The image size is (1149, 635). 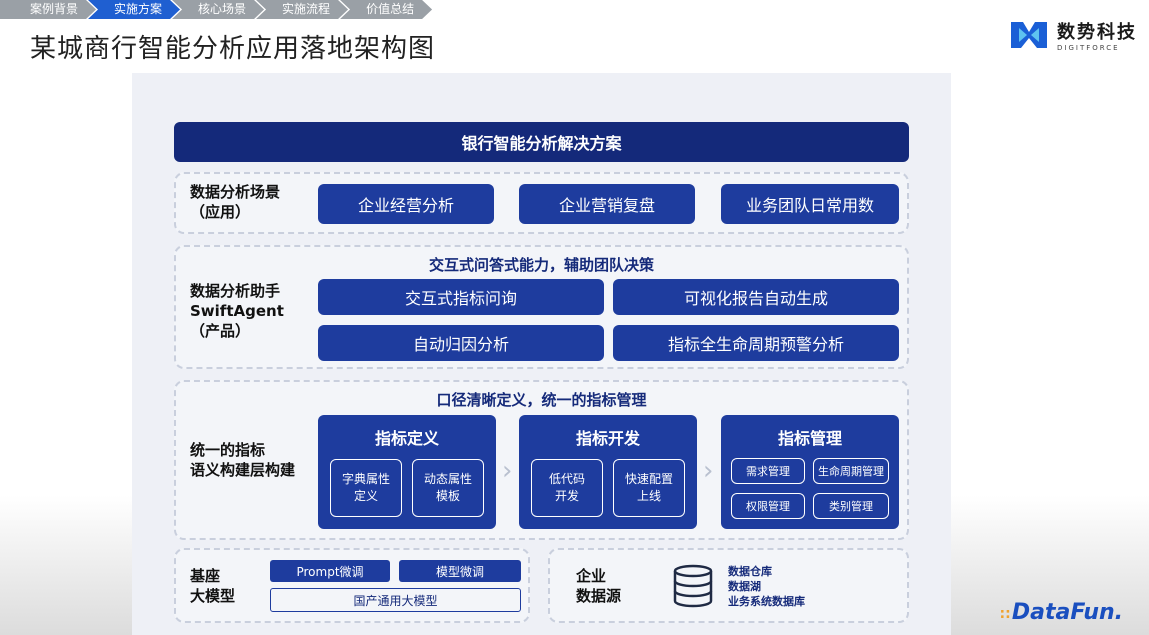 What do you see at coordinates (541, 400) in the screenshot?
I see `semantic-caption: 口径清晰定义，统一的指标管理` at bounding box center [541, 400].